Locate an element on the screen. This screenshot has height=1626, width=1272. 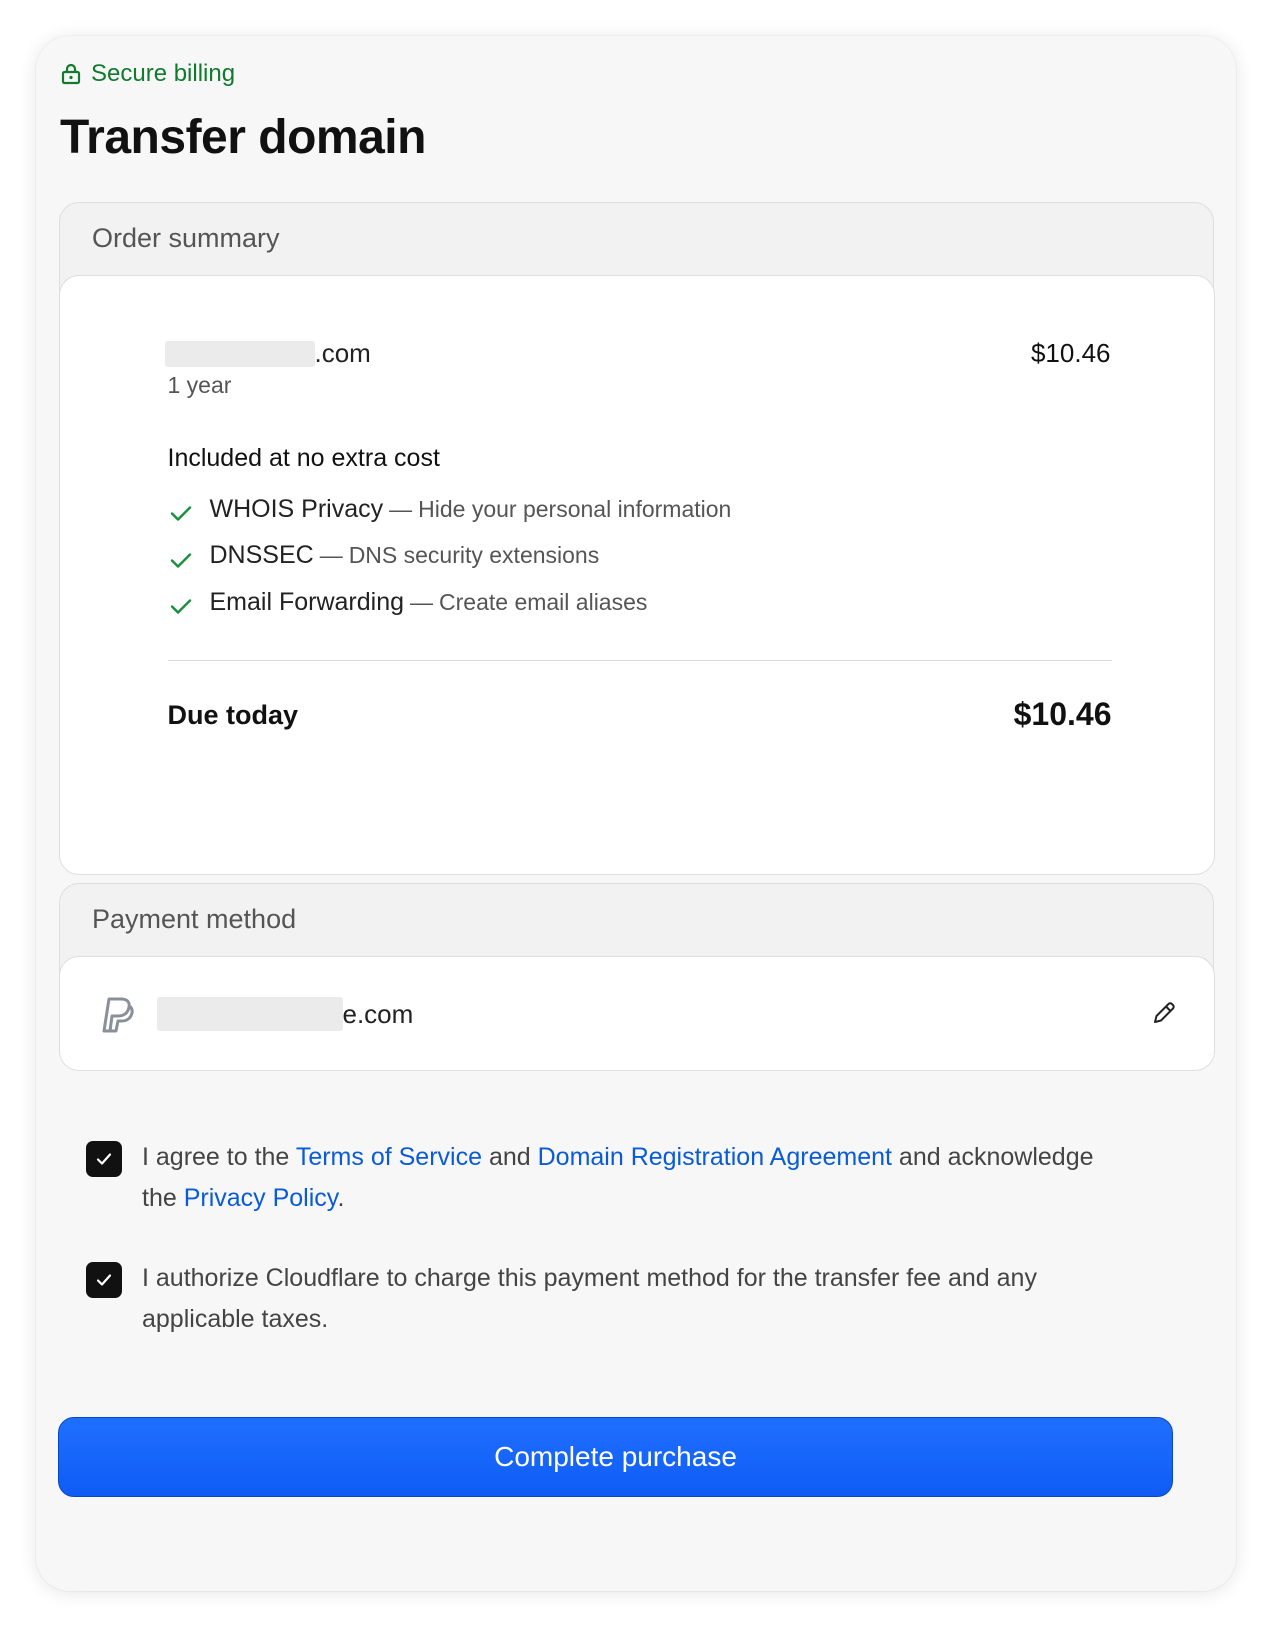
terms-text-part: I agree to the is located at coordinates (219, 1157).